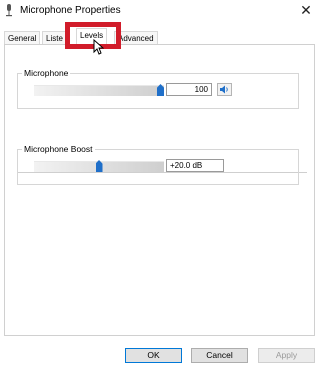 This screenshot has width=321, height=371. Describe the element at coordinates (160, 11) in the screenshot. I see `title-bar: Microphone Properties ✕` at that location.